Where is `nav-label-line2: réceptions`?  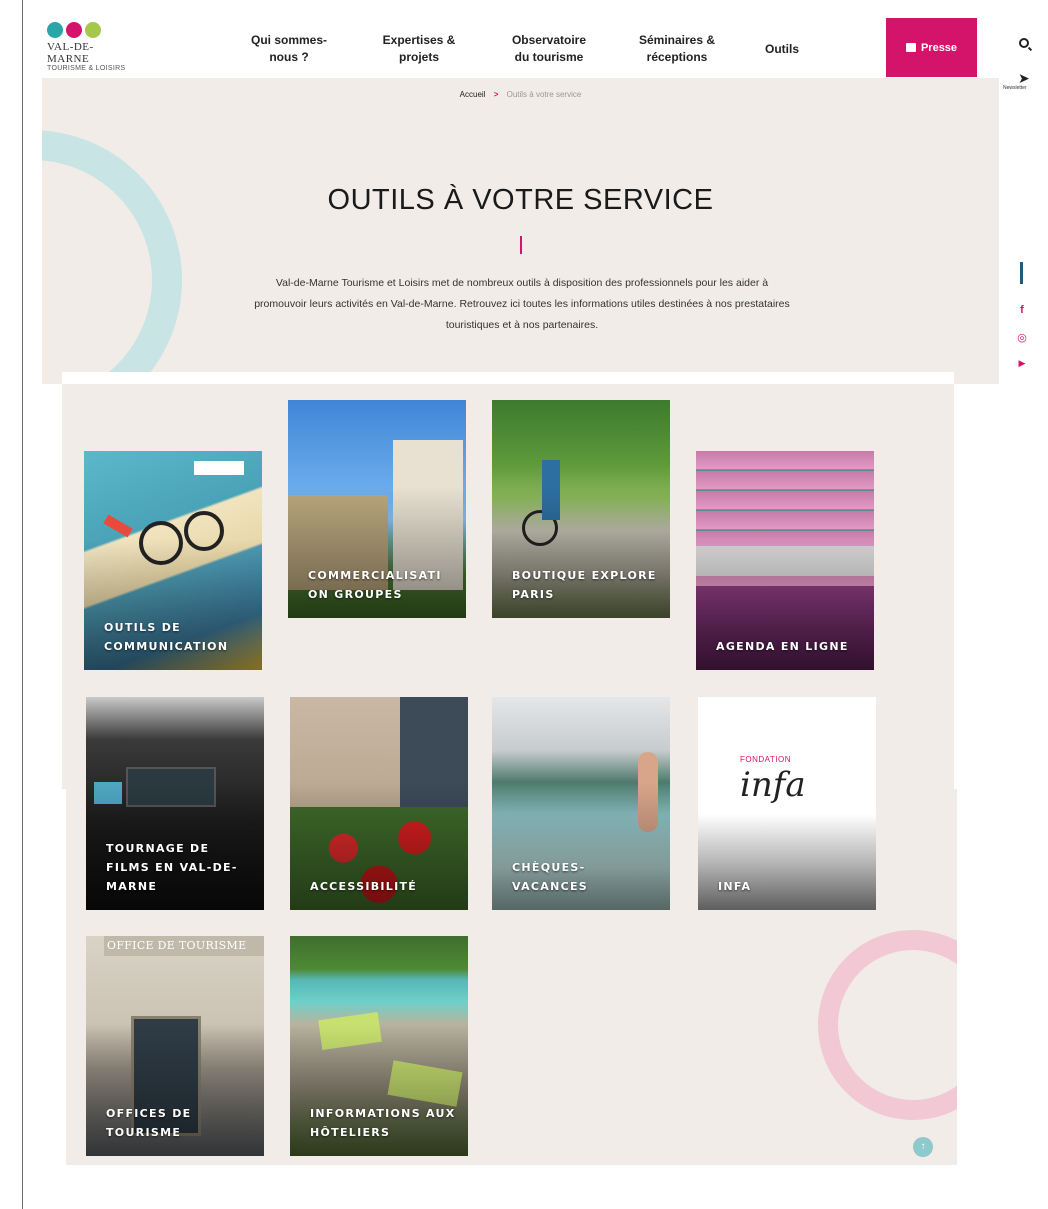 nav-label-line2: réceptions is located at coordinates (677, 57).